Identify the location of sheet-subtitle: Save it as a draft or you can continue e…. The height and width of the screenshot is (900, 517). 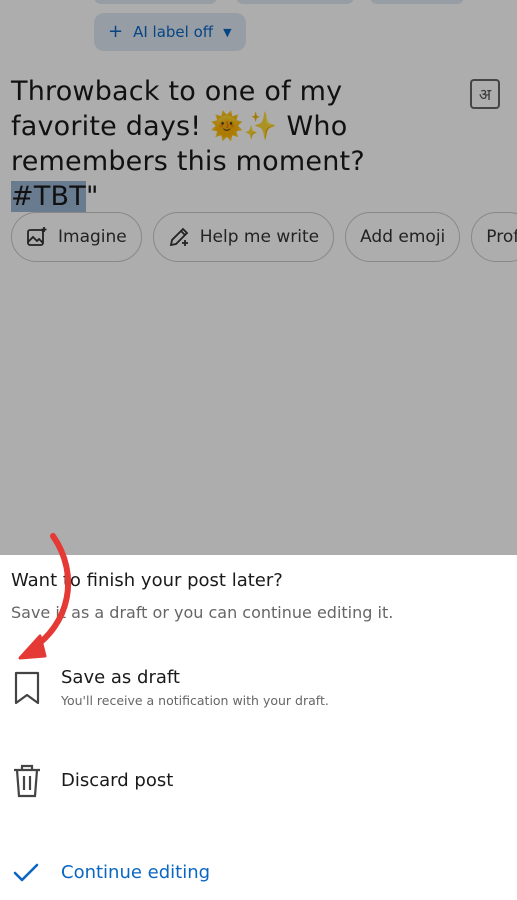
(202, 612).